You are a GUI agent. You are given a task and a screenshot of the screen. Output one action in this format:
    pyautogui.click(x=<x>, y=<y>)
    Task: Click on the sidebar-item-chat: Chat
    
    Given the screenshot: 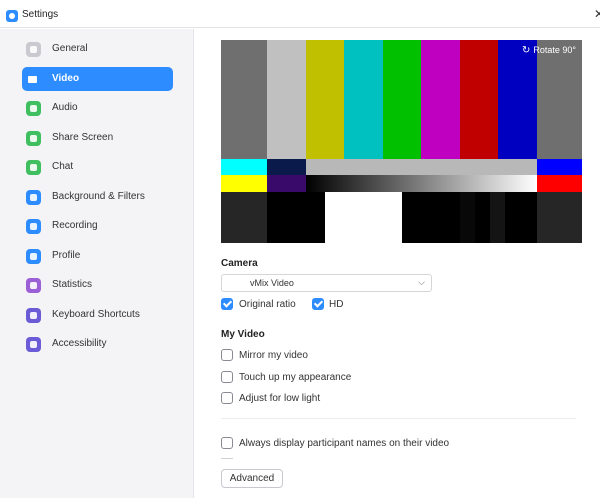 What is the action you would take?
    pyautogui.click(x=97, y=167)
    